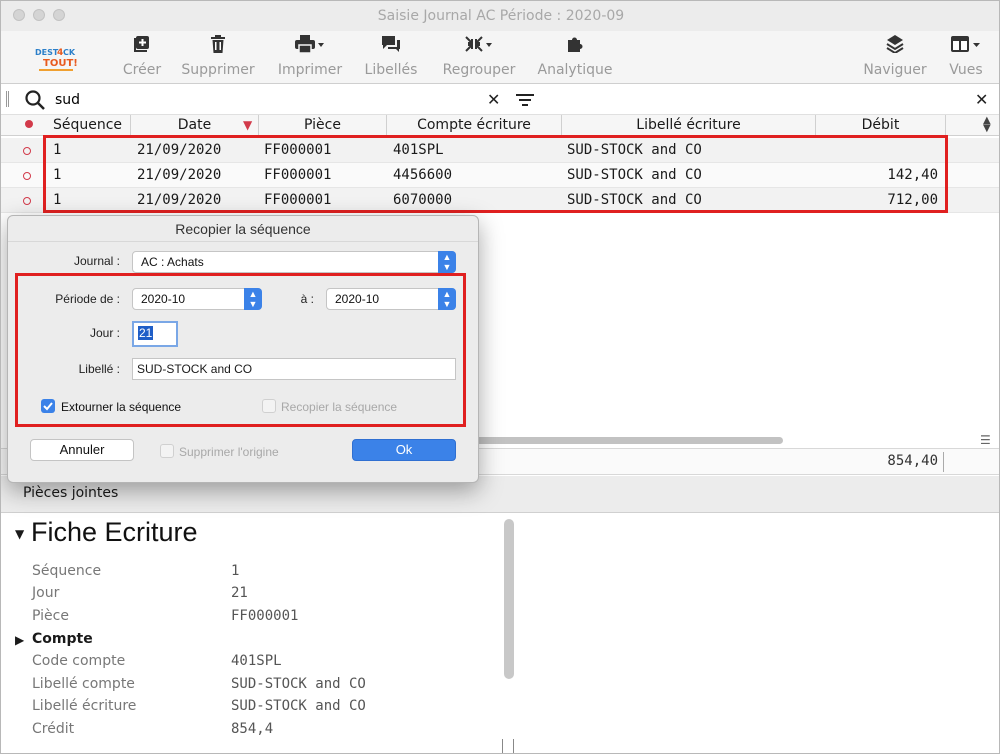 The width and height of the screenshot is (1000, 754). Describe the element at coordinates (575, 47) in the screenshot. I see `puzzle-icon` at that location.